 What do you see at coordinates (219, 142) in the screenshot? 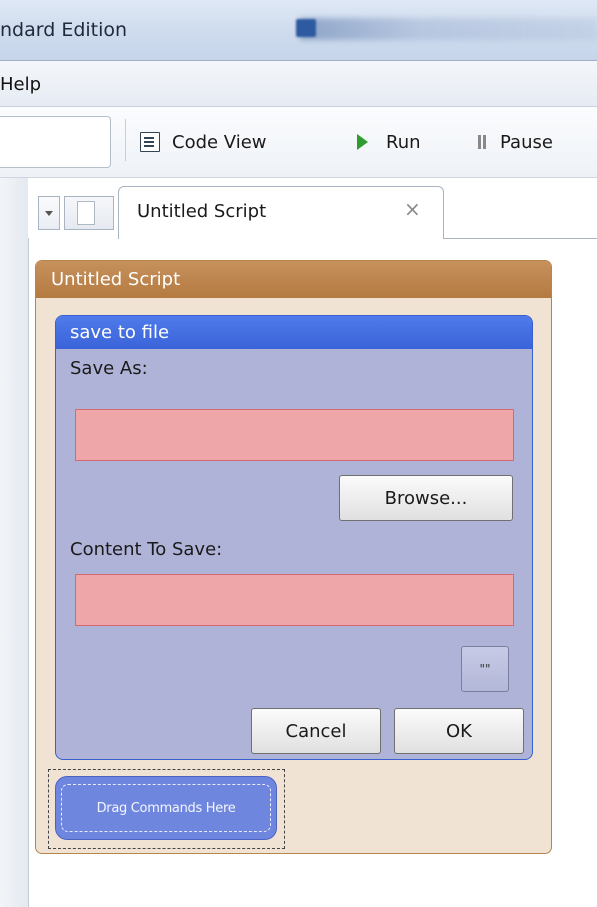
I see `code-view-label: Code View` at bounding box center [219, 142].